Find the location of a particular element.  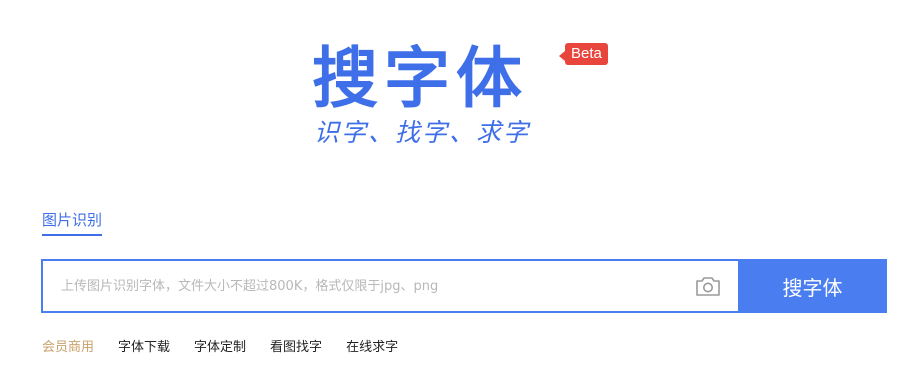

nav-member-commercial: 会员商用 is located at coordinates (68, 348).